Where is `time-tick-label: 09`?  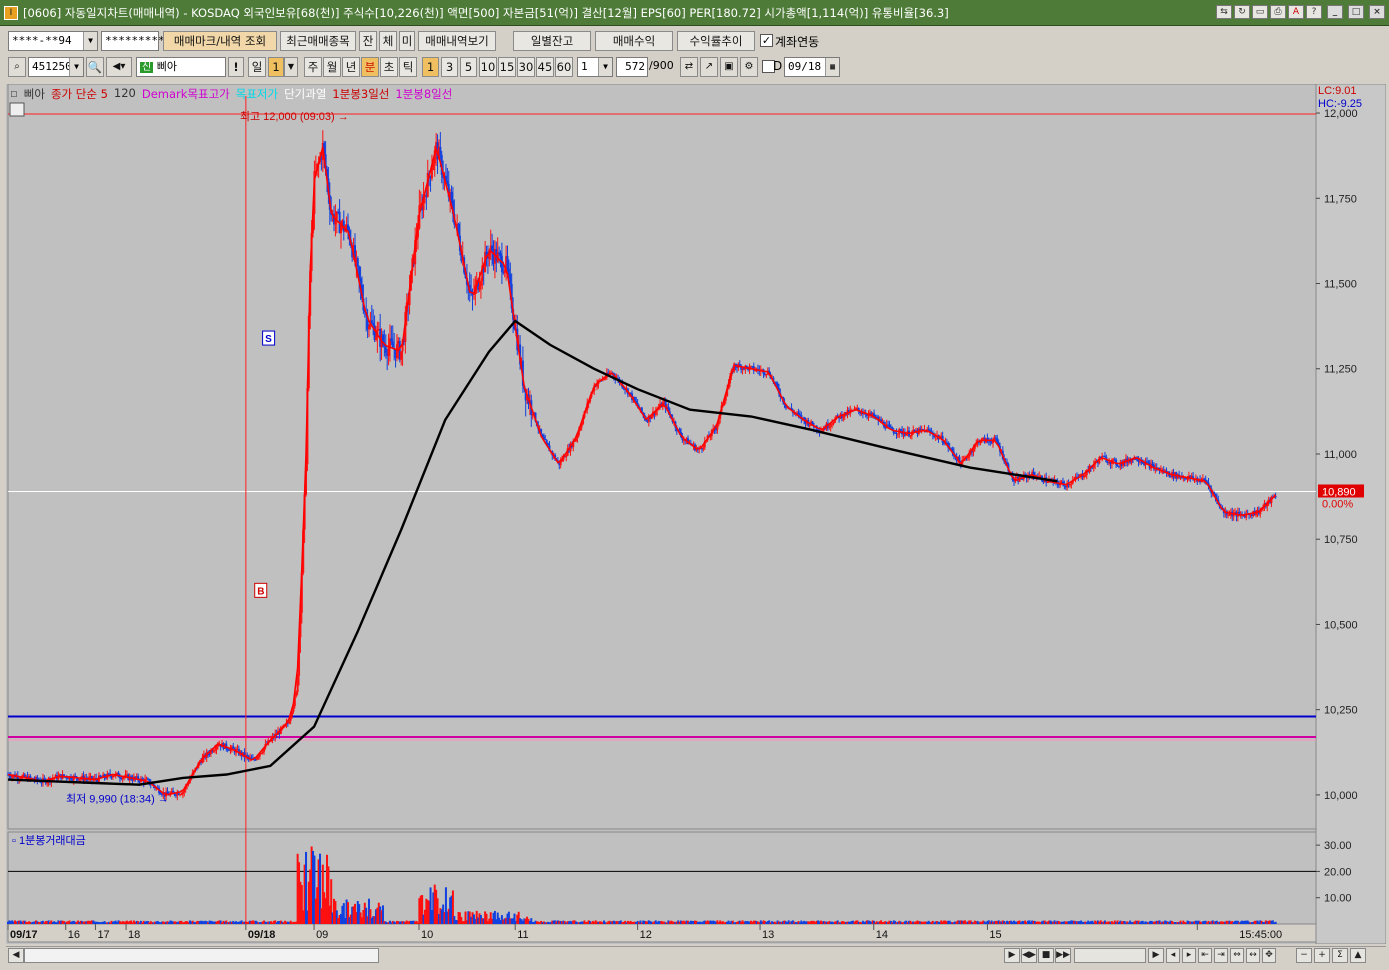 time-tick-label: 09 is located at coordinates (322, 935).